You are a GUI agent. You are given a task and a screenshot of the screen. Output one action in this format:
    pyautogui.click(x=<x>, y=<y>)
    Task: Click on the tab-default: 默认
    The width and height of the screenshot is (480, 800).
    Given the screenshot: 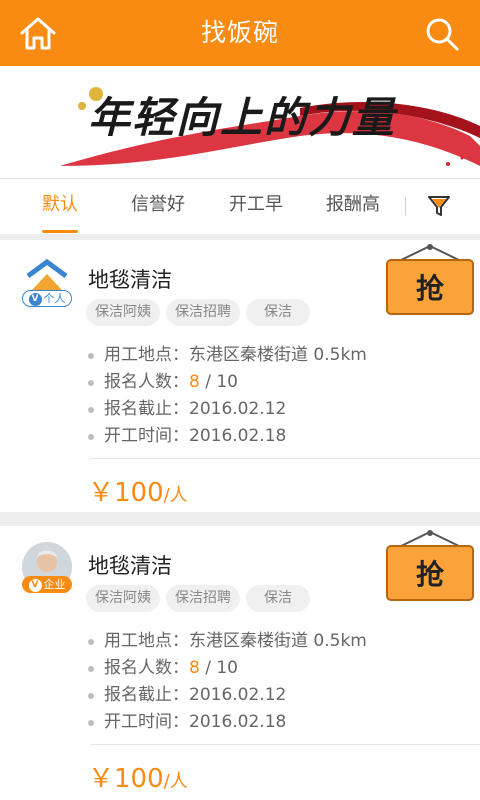 What is the action you would take?
    pyautogui.click(x=60, y=205)
    